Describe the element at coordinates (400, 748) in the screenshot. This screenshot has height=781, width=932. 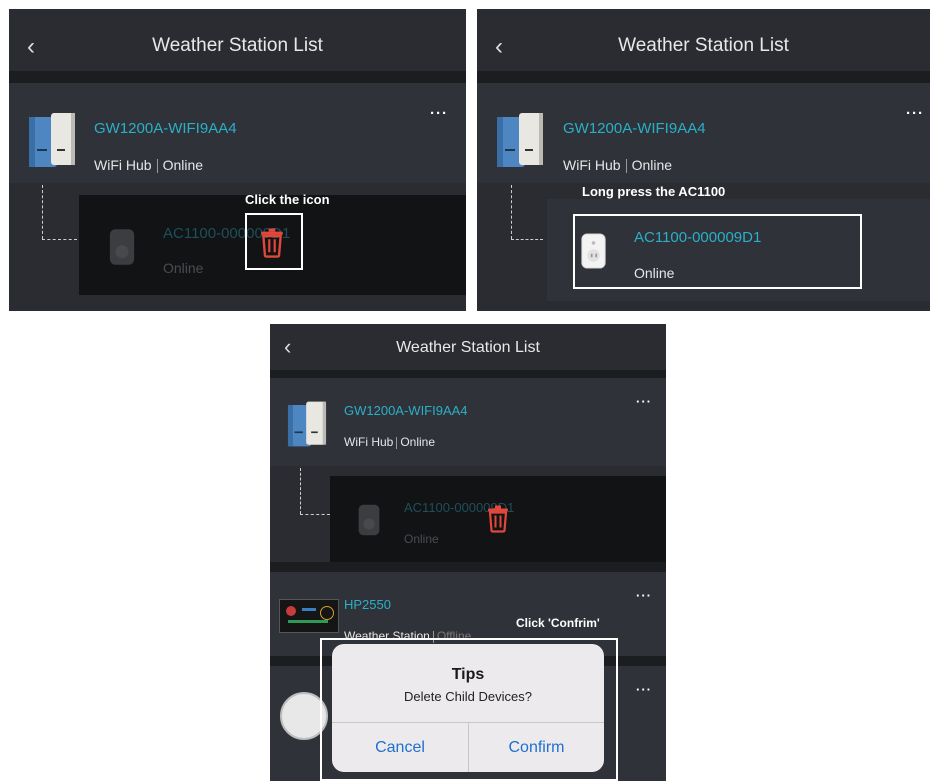
I see `cancel-button: Cancel` at that location.